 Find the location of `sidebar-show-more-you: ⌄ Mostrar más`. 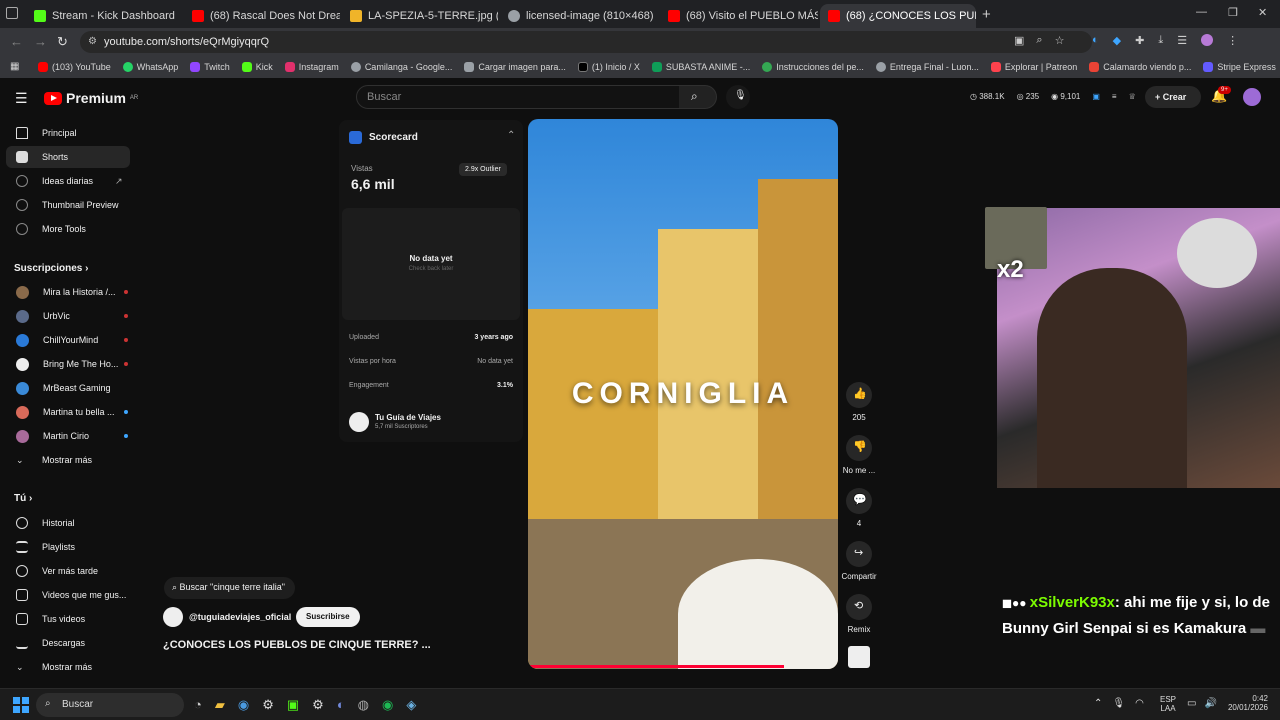

sidebar-show-more-you: ⌄ Mostrar más is located at coordinates (68, 667).